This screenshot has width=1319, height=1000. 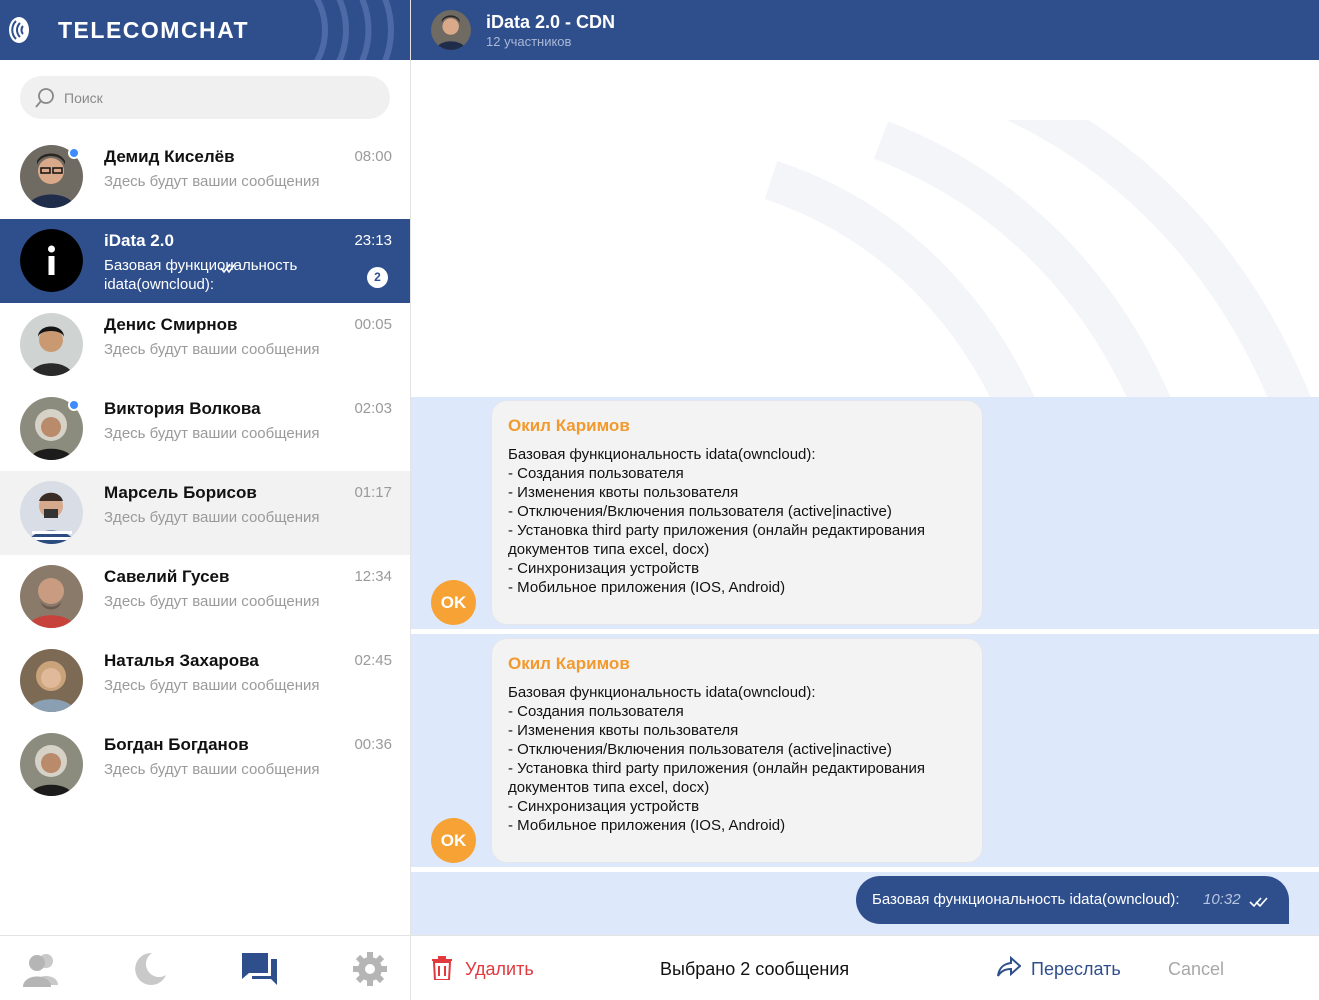 What do you see at coordinates (19, 30) in the screenshot?
I see `logo-icon` at bounding box center [19, 30].